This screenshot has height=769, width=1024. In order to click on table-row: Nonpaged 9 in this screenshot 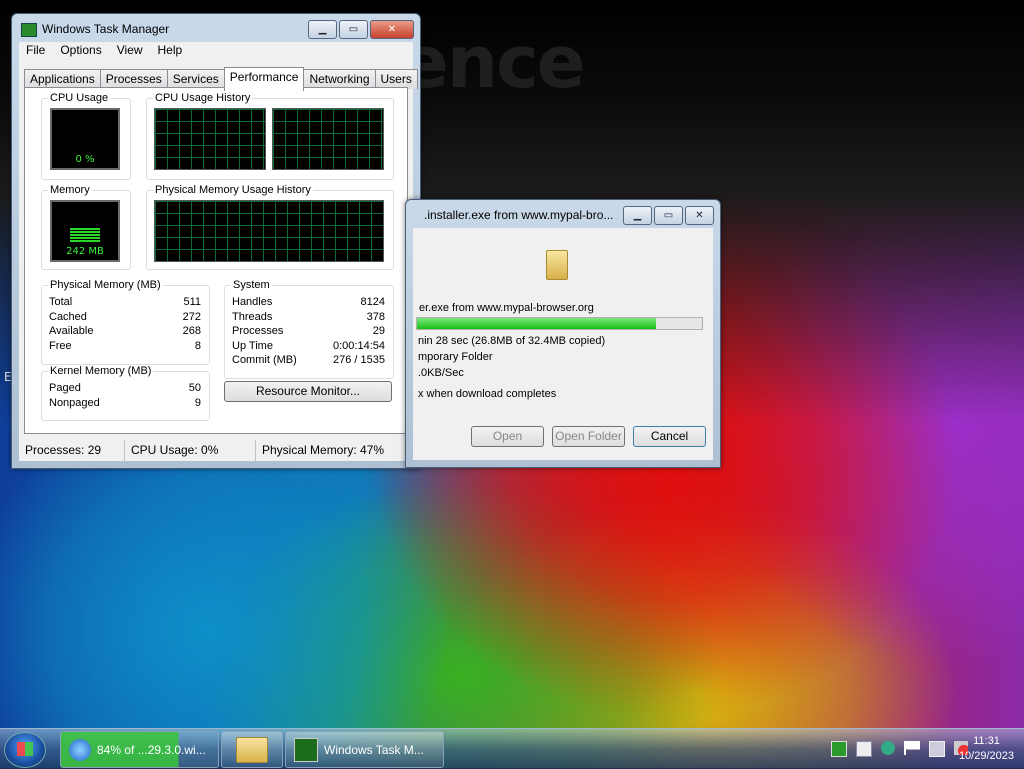, I will do `click(125, 404)`.